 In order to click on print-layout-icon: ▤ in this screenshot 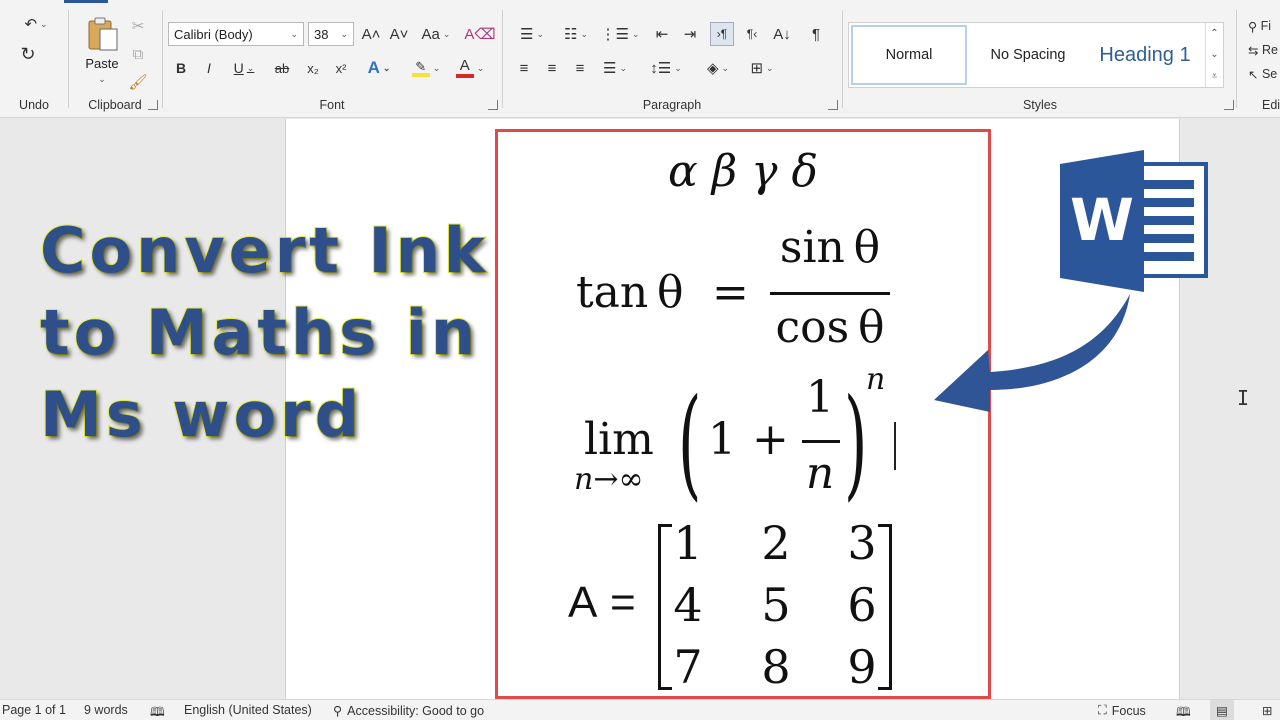, I will do `click(1222, 710)`.